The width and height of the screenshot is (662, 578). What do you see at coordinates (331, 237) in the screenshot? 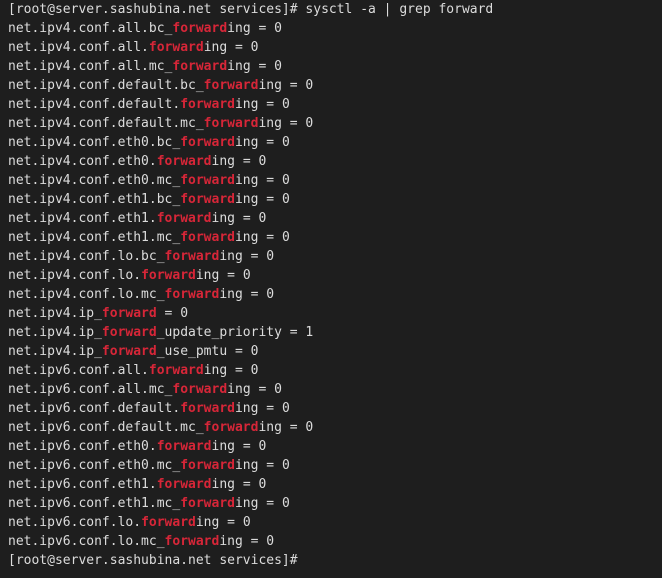
I see `output-line: net.ipv4.conf.eth1.mc_forwarding = 0` at bounding box center [331, 237].